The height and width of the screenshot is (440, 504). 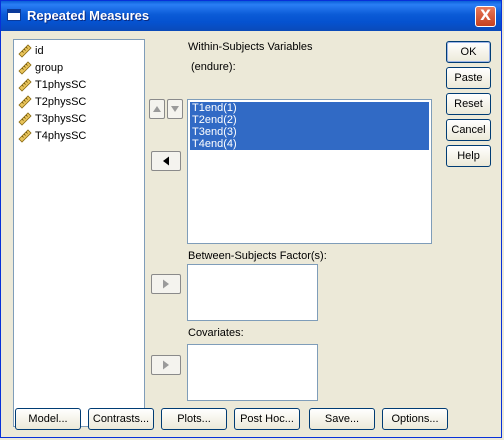 What do you see at coordinates (61, 119) in the screenshot?
I see `variable-label: T3physSC` at bounding box center [61, 119].